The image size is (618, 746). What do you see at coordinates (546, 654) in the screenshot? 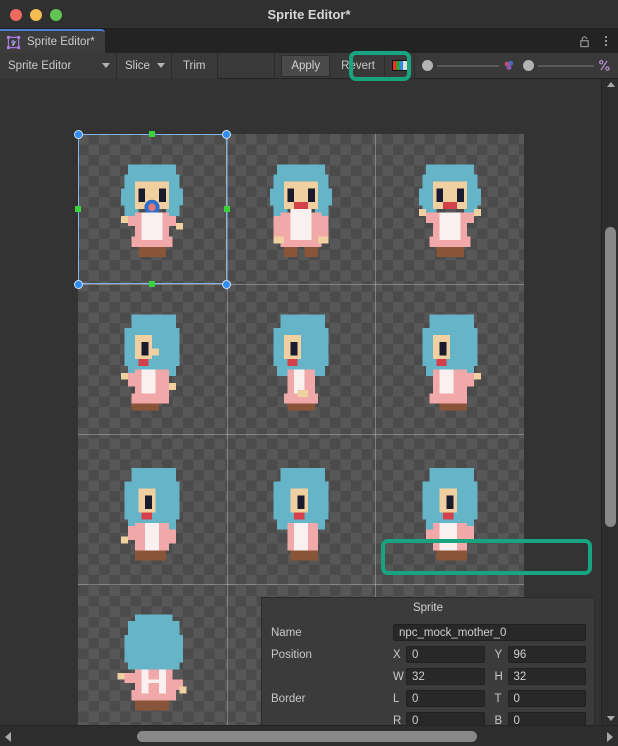
I see `position-y-input: 96` at bounding box center [546, 654].